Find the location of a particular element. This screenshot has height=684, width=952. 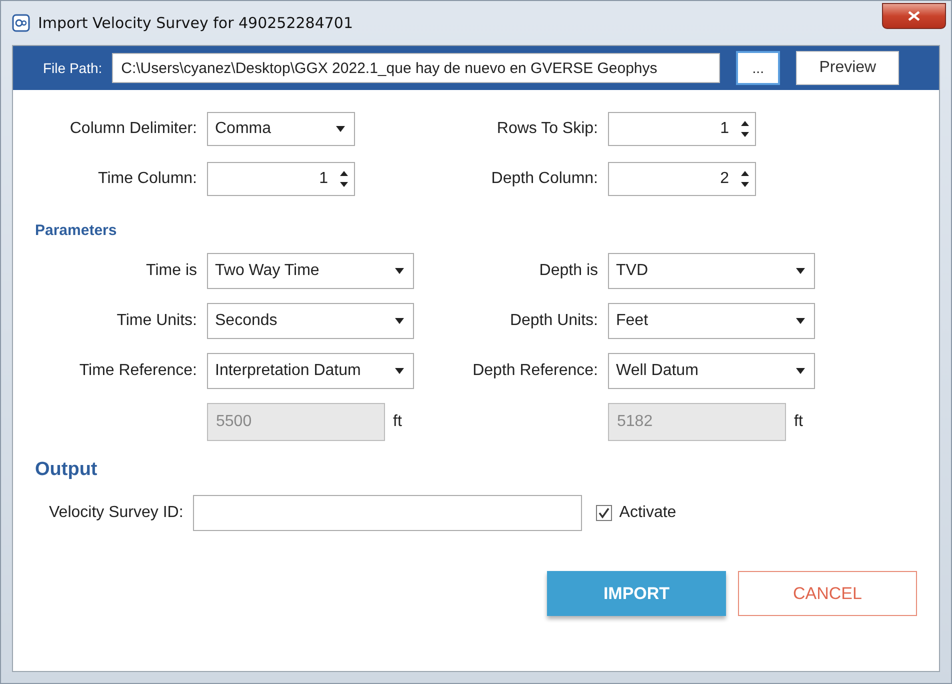

field-label: Velocity Survey ID: is located at coordinates (116, 513).